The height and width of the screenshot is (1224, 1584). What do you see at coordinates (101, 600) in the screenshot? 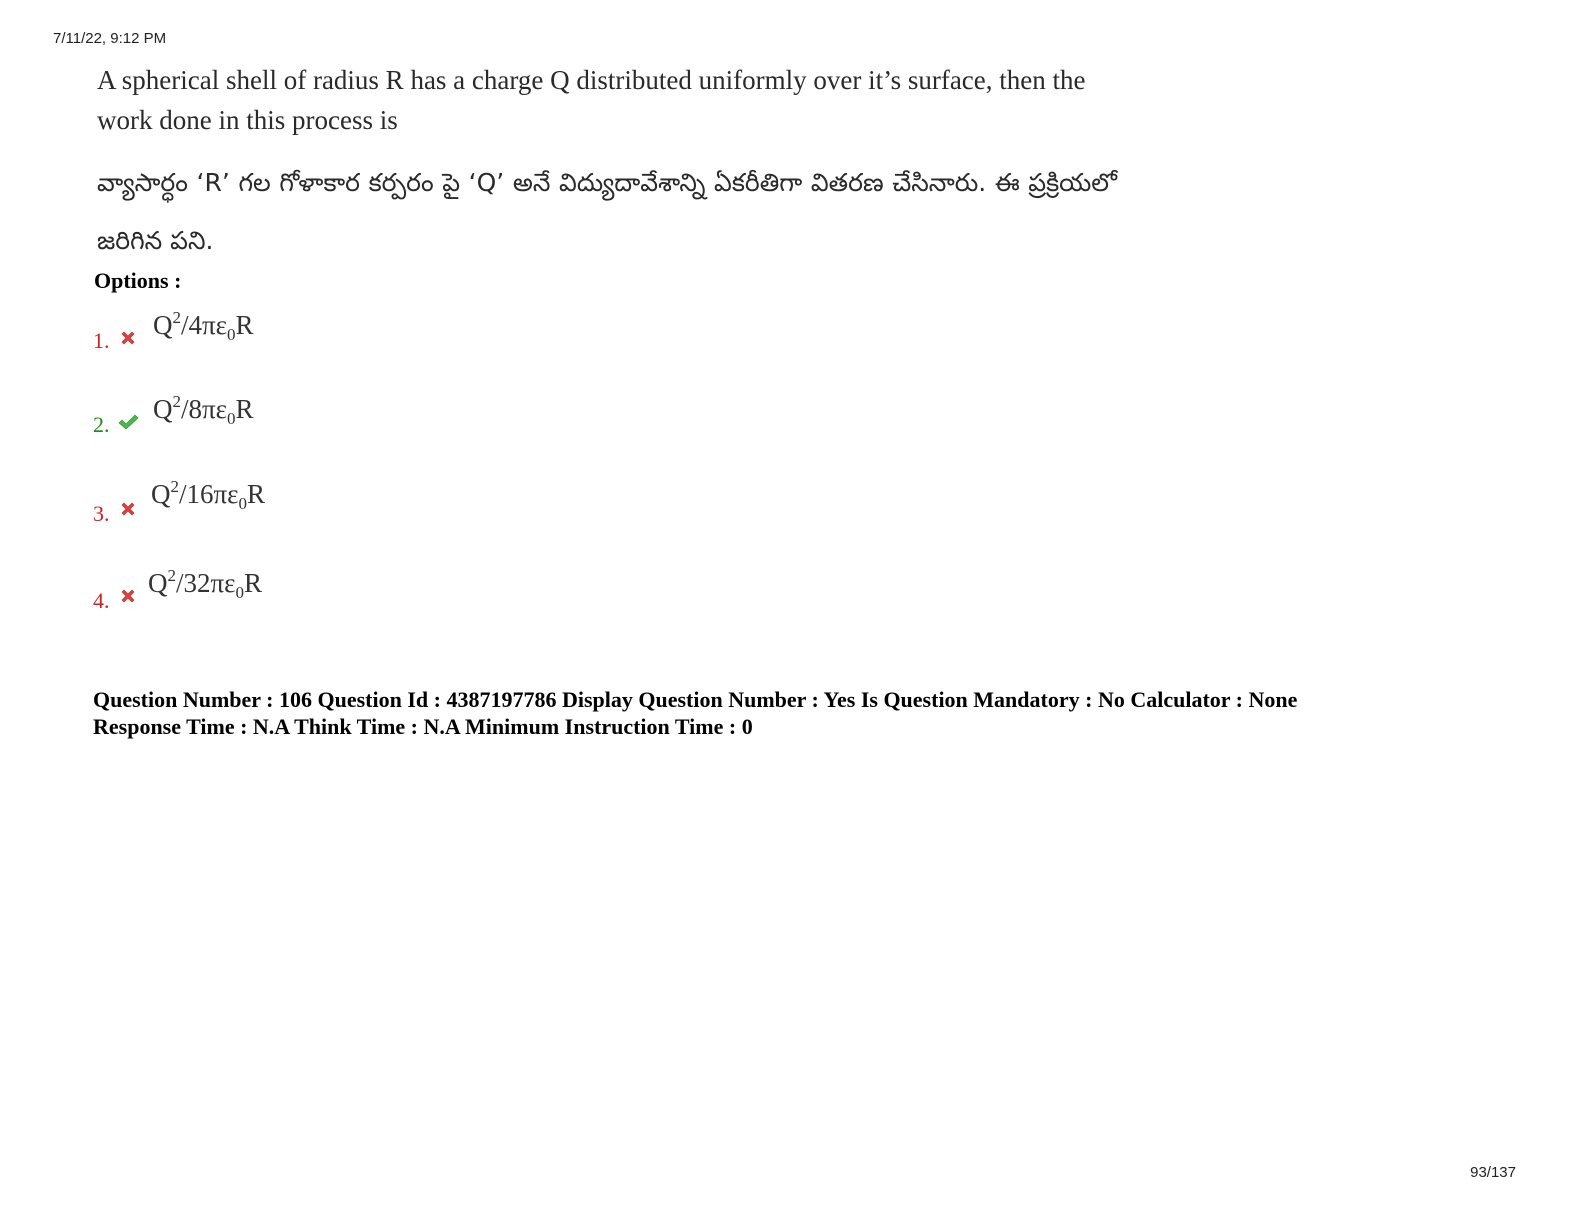
I see `option-4-number: 4.` at bounding box center [101, 600].